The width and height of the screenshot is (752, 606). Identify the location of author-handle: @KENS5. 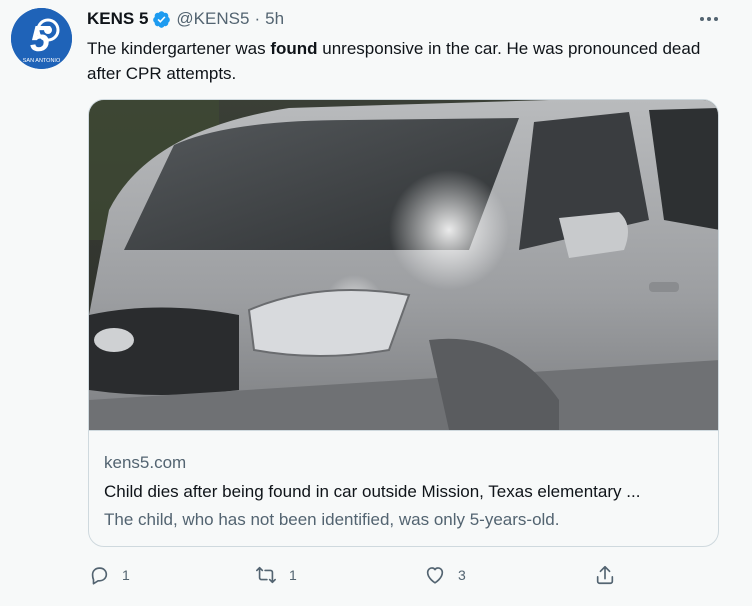
(212, 19).